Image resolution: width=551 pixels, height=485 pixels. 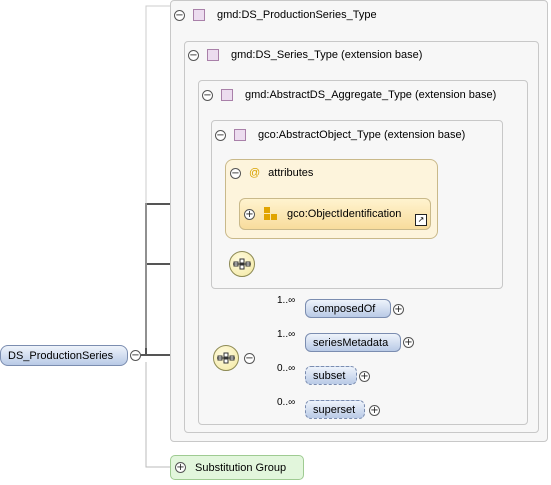 I want to click on child-element-label: subset, so click(x=329, y=375).